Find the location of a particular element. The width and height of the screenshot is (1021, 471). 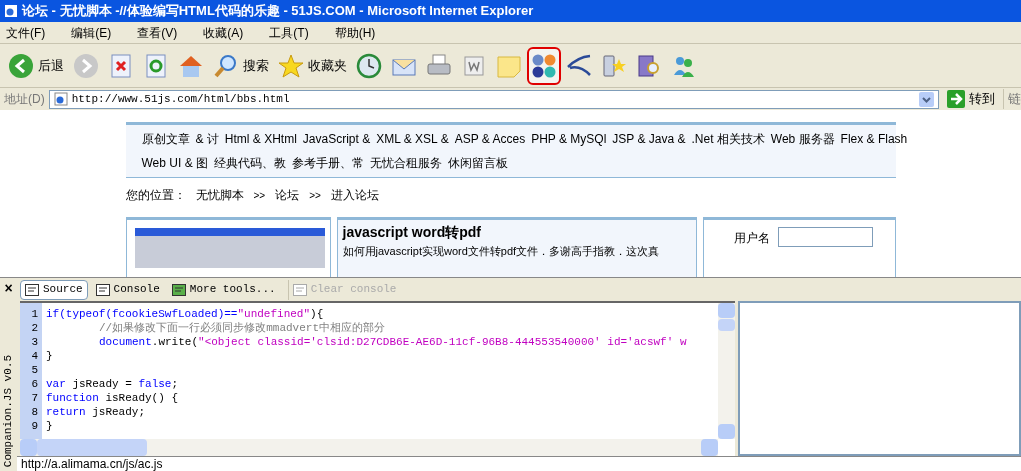

nav-link: Html & XHtml is located at coordinates (260, 139).